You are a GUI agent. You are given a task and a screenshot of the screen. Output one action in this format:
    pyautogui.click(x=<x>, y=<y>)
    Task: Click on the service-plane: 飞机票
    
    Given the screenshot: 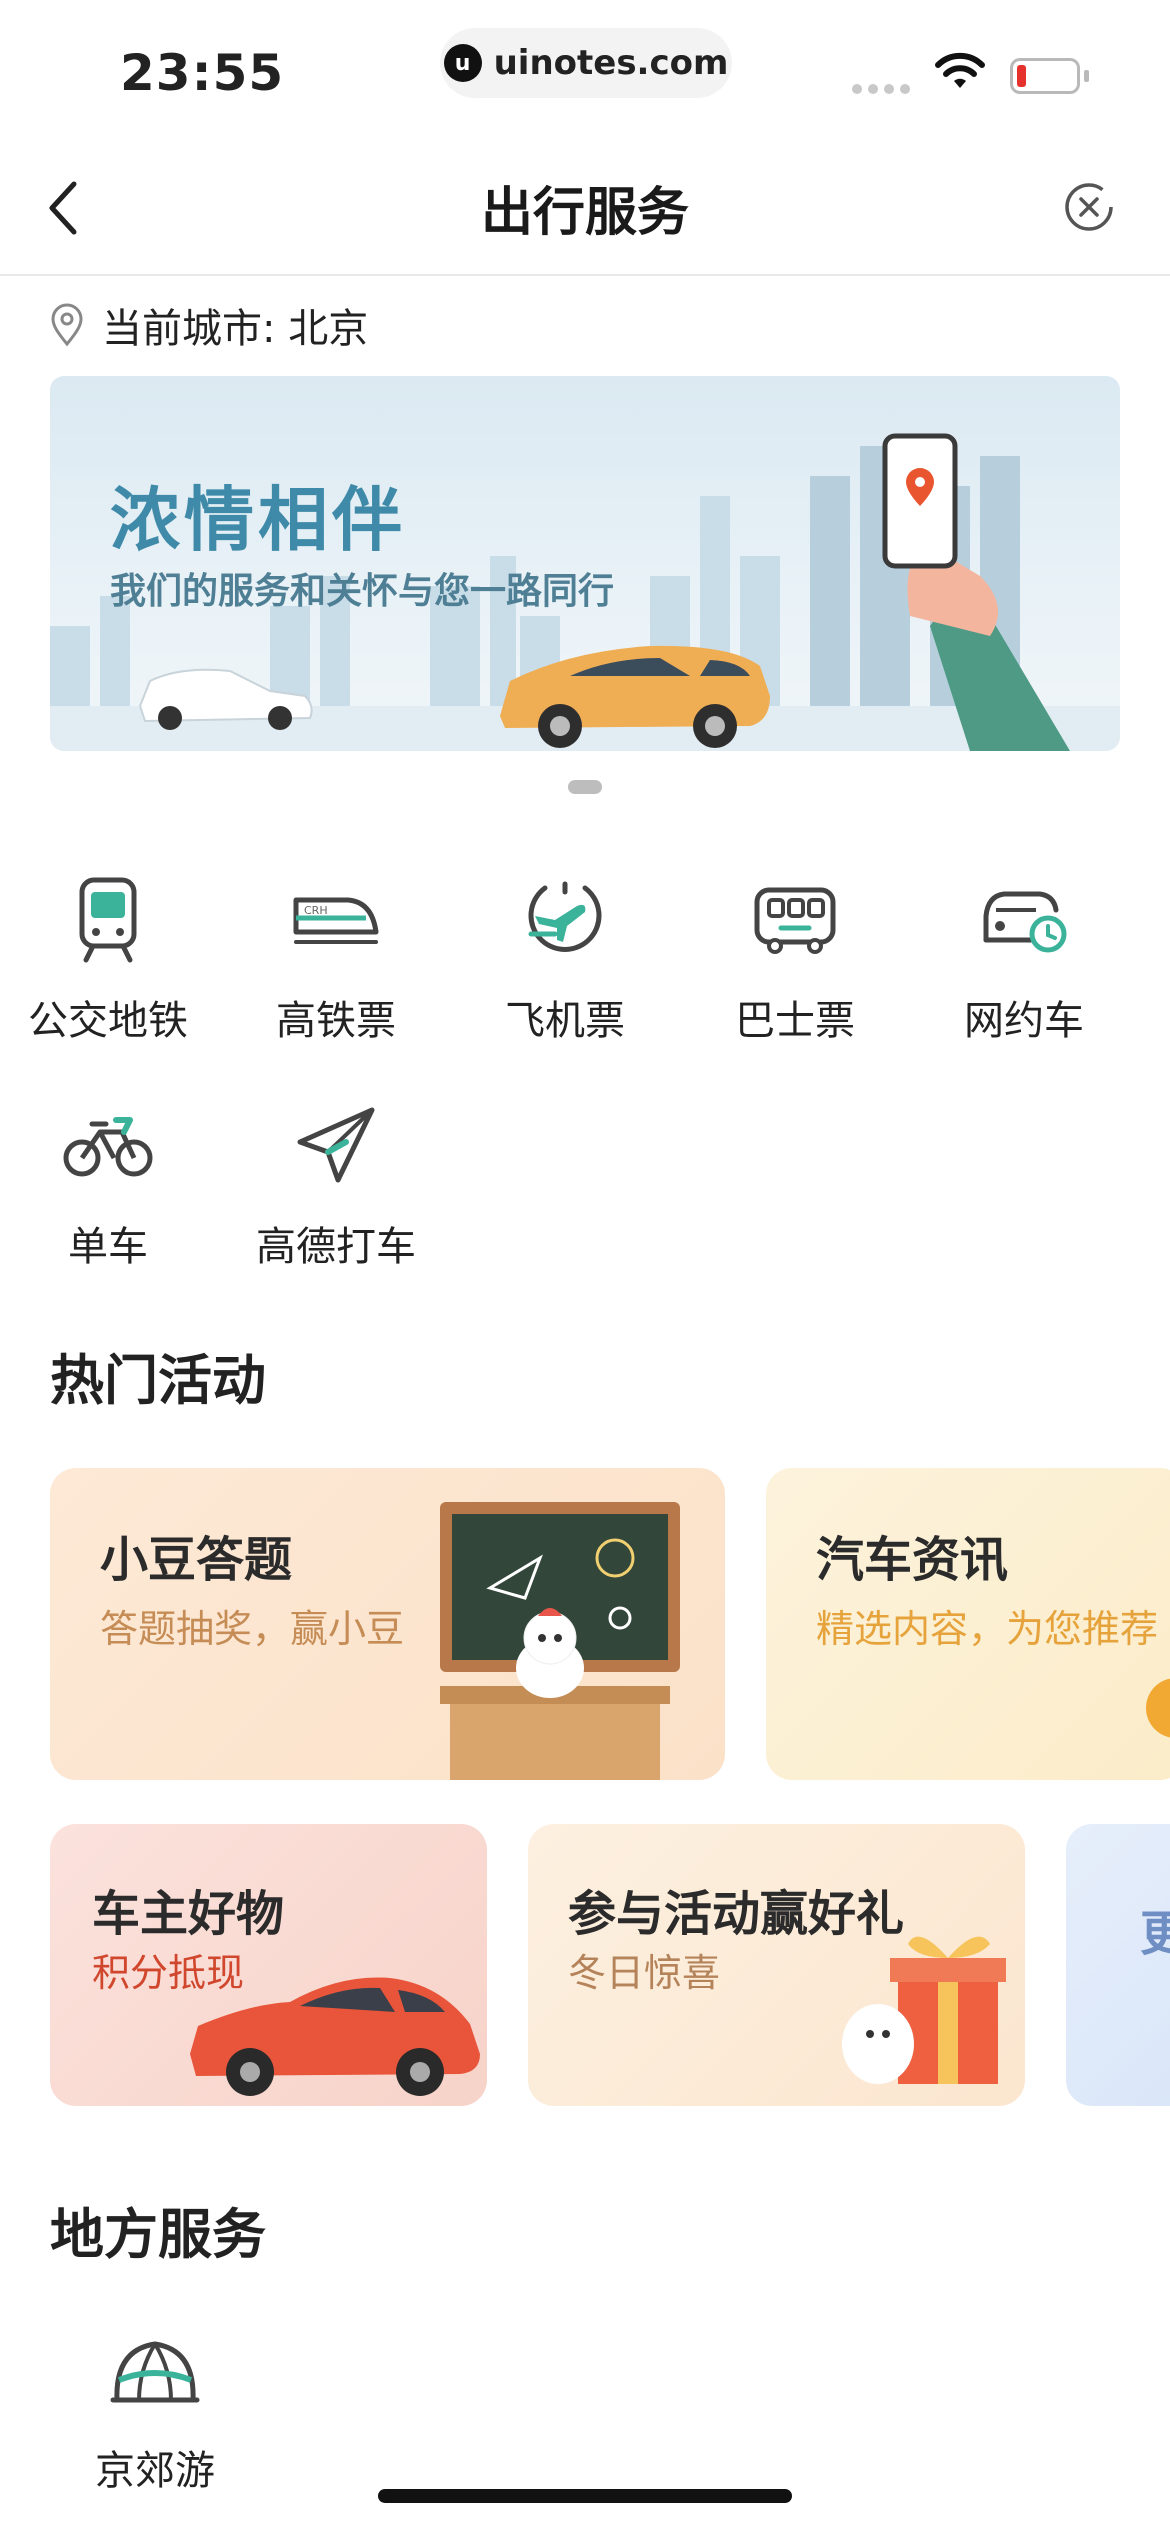 What is the action you would take?
    pyautogui.click(x=565, y=958)
    